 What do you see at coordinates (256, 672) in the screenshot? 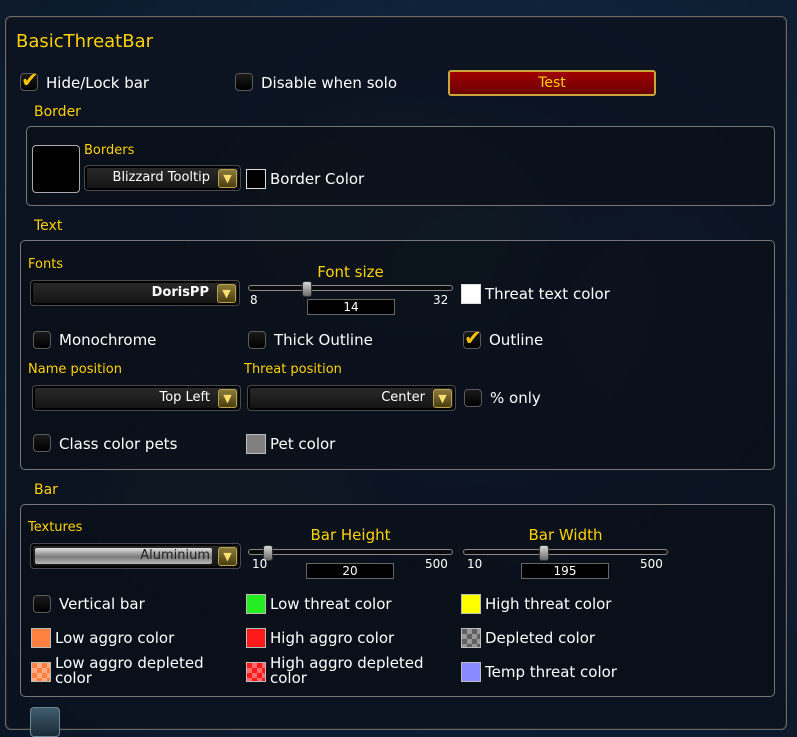
I see `high-aggro-depleted-color-swatch` at bounding box center [256, 672].